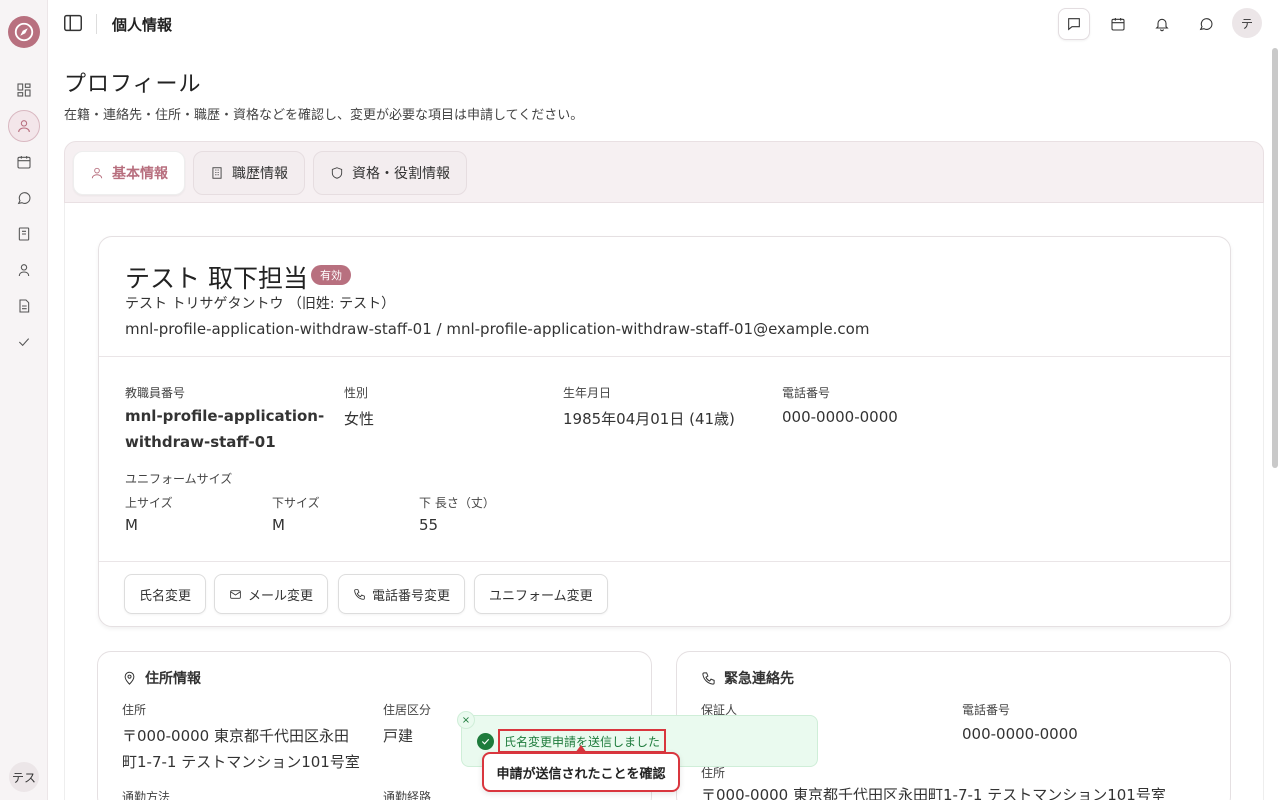  I want to click on commute-label: 通勤方法, so click(146, 795).